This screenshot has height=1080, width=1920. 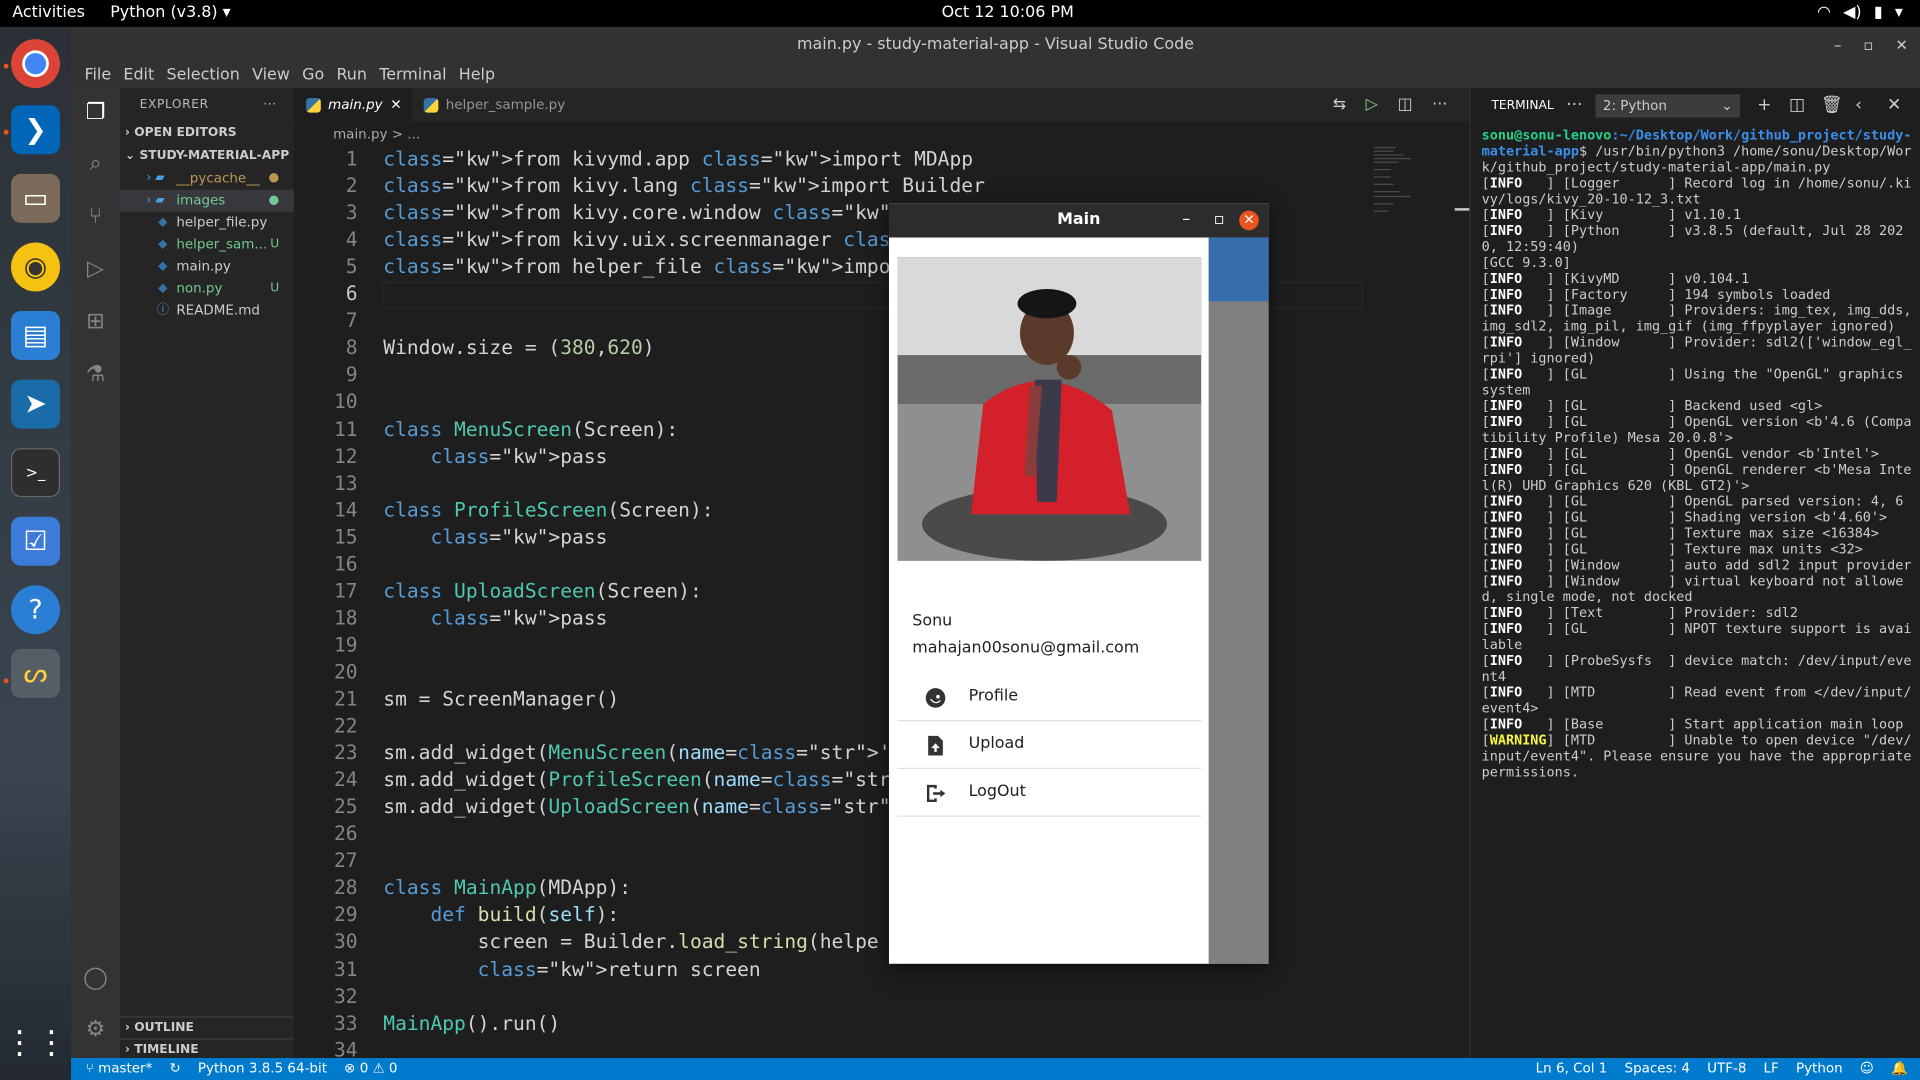 What do you see at coordinates (1797, 106) in the screenshot?
I see `split-terminal-icon: ◫` at bounding box center [1797, 106].